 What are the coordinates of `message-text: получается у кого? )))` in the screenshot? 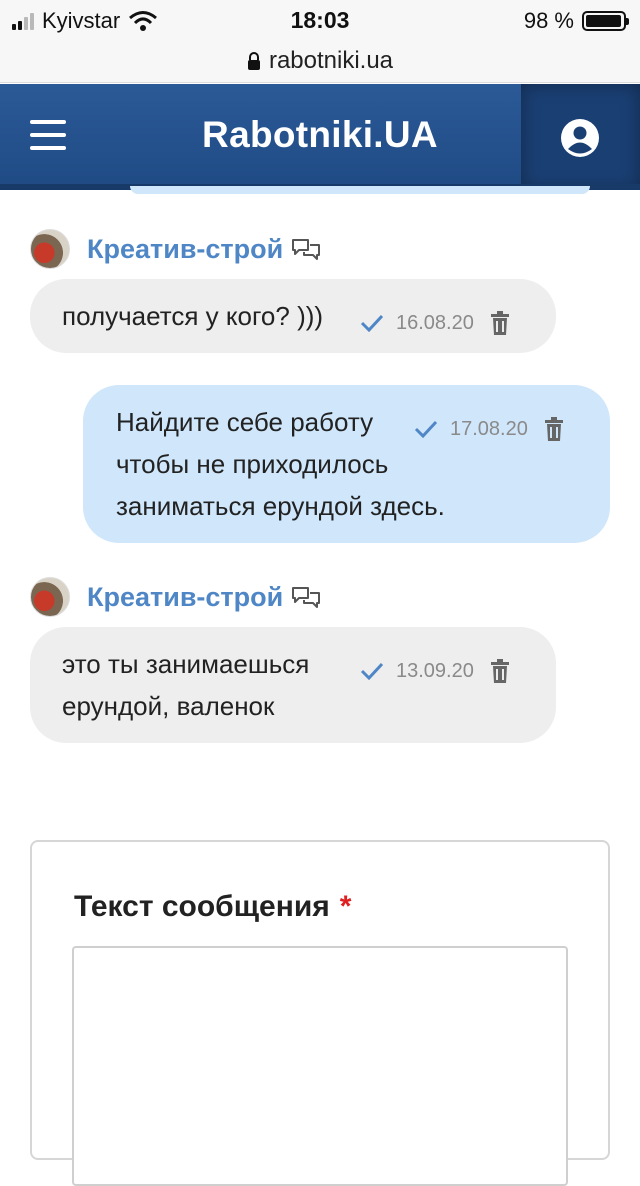 It's located at (193, 316).